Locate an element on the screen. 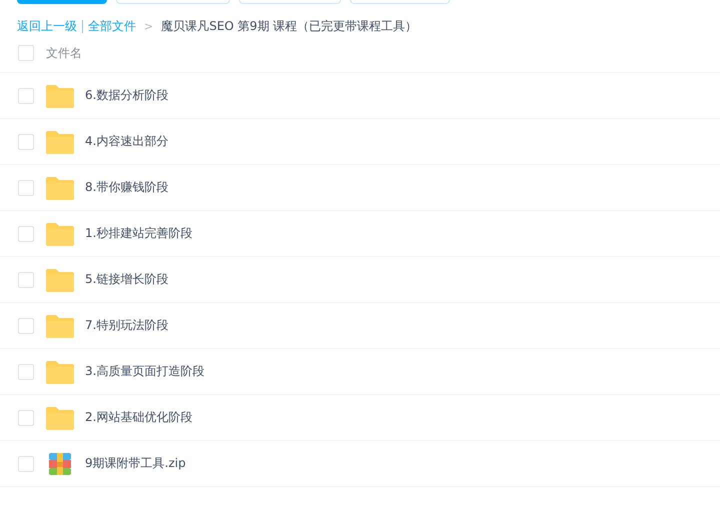 The image size is (720, 526). file-name: 3.高质量页面打造阶段 is located at coordinates (144, 371).